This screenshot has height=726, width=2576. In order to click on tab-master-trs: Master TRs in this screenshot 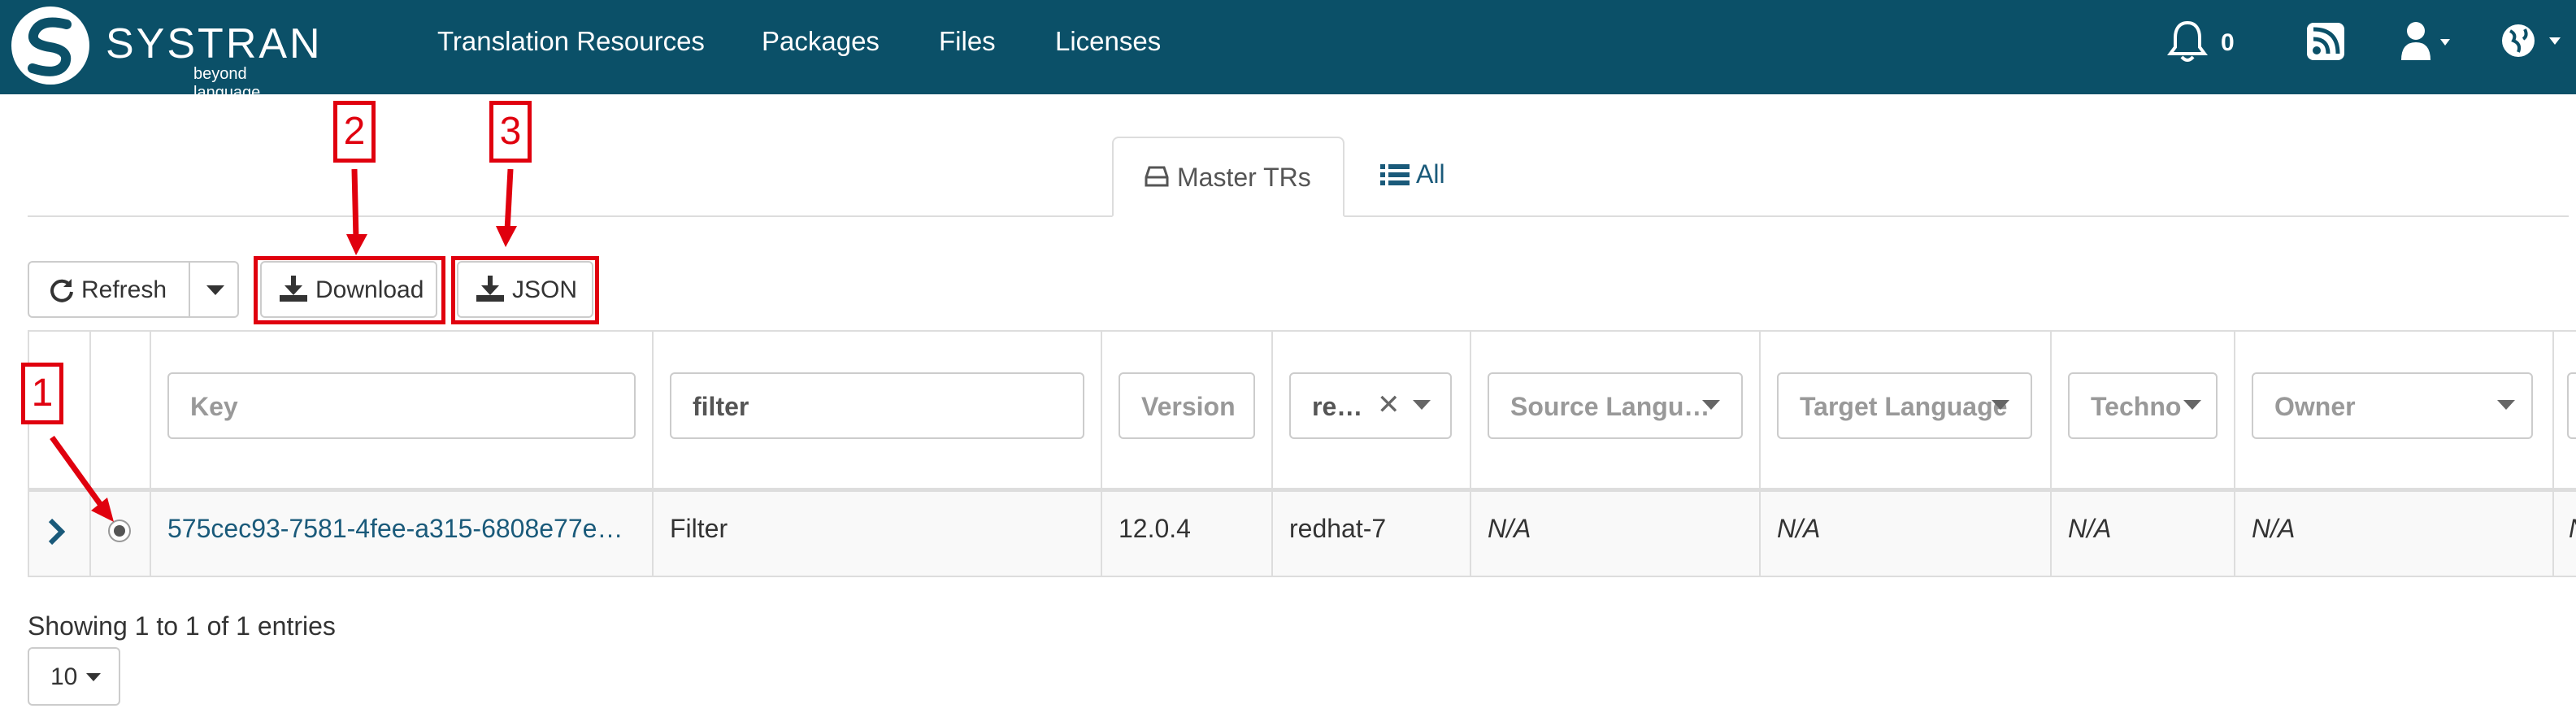, I will do `click(1228, 177)`.